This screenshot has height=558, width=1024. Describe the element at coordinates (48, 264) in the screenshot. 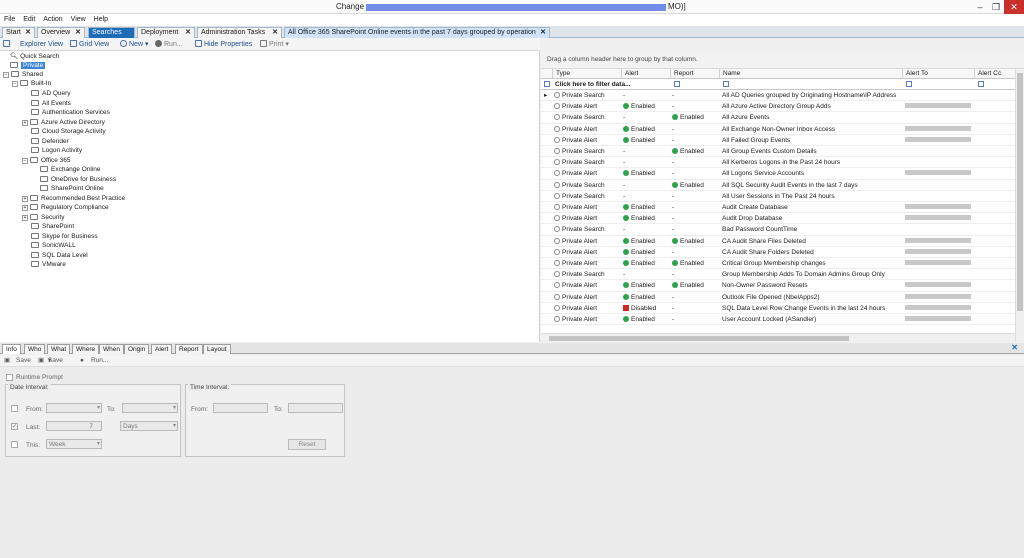

I see `tree-item-vmware: VMware` at that location.